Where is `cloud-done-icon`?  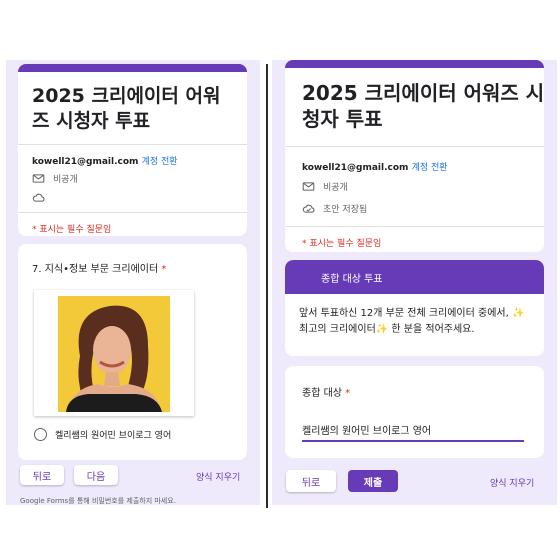
cloud-done-icon is located at coordinates (308, 208).